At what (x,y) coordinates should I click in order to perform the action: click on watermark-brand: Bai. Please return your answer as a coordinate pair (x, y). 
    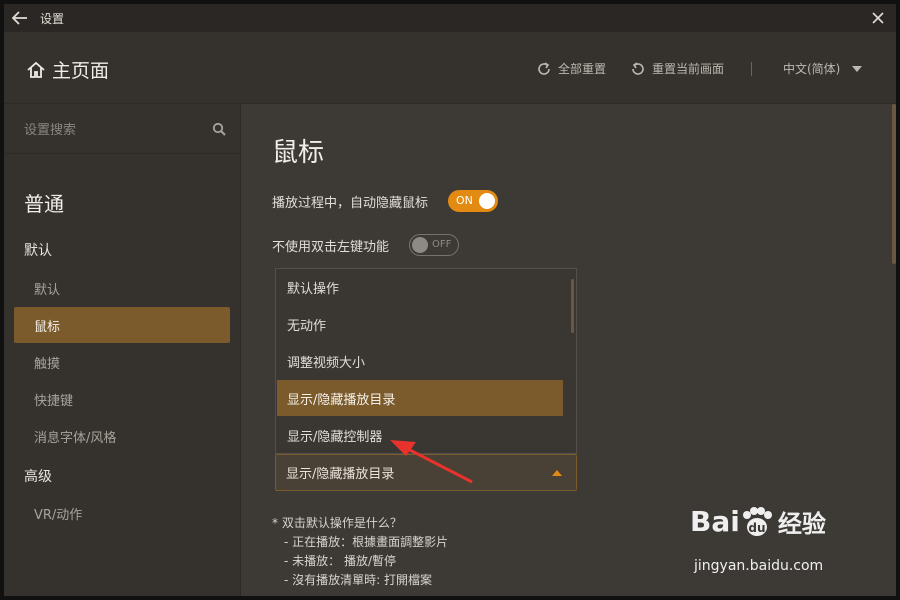
    Looking at the image, I should click on (715, 521).